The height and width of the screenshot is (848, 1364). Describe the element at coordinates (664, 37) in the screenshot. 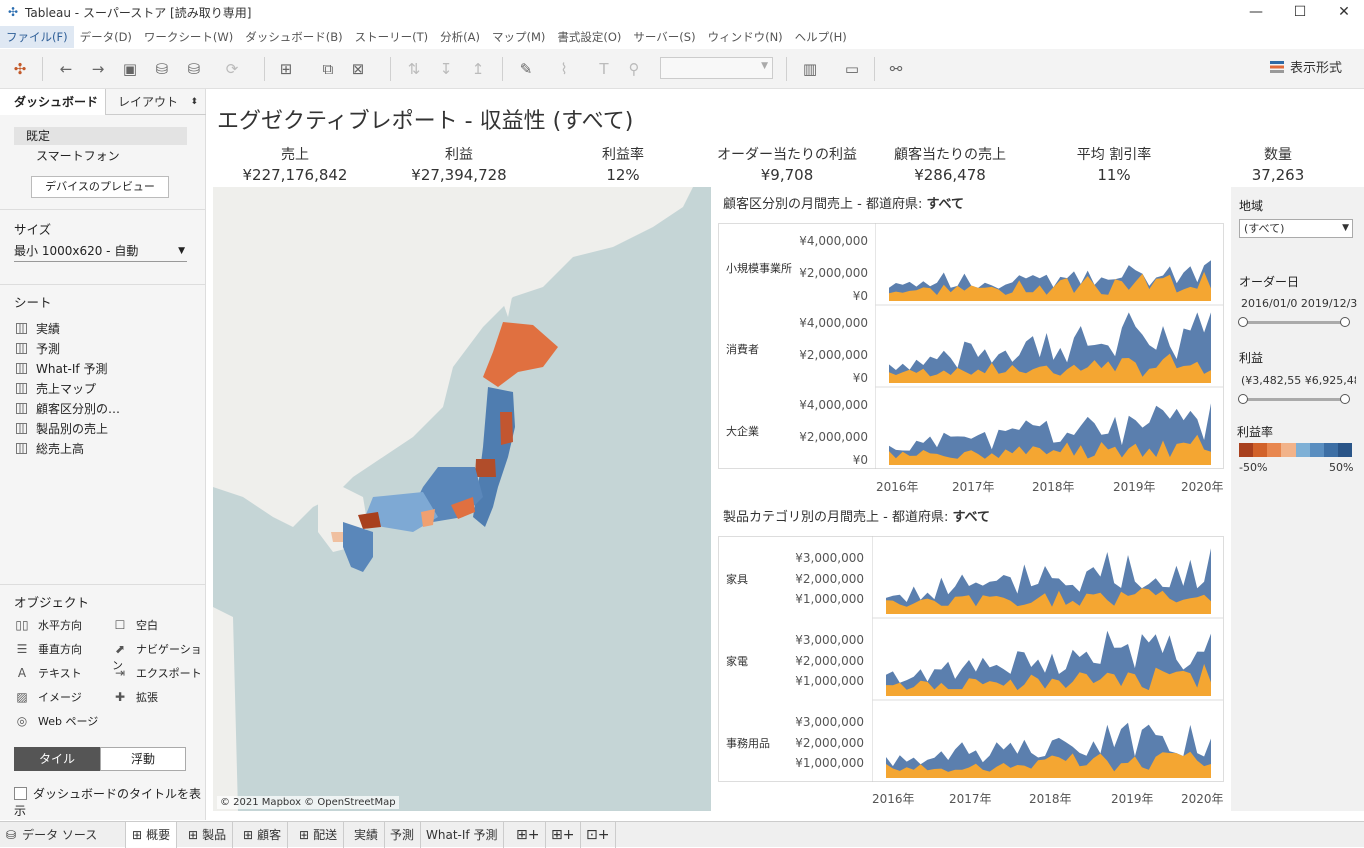

I see `menu-server: サーバー(S)` at that location.